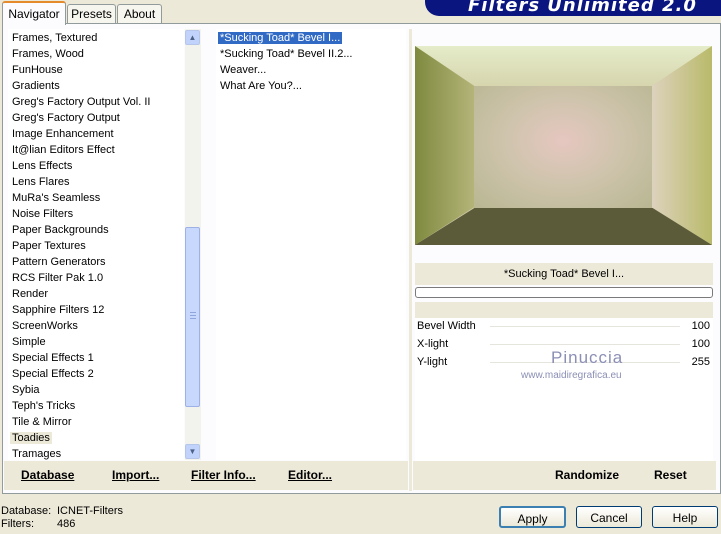  What do you see at coordinates (582, 8) in the screenshot?
I see `app-title: Filters Unlimited 2.0` at bounding box center [582, 8].